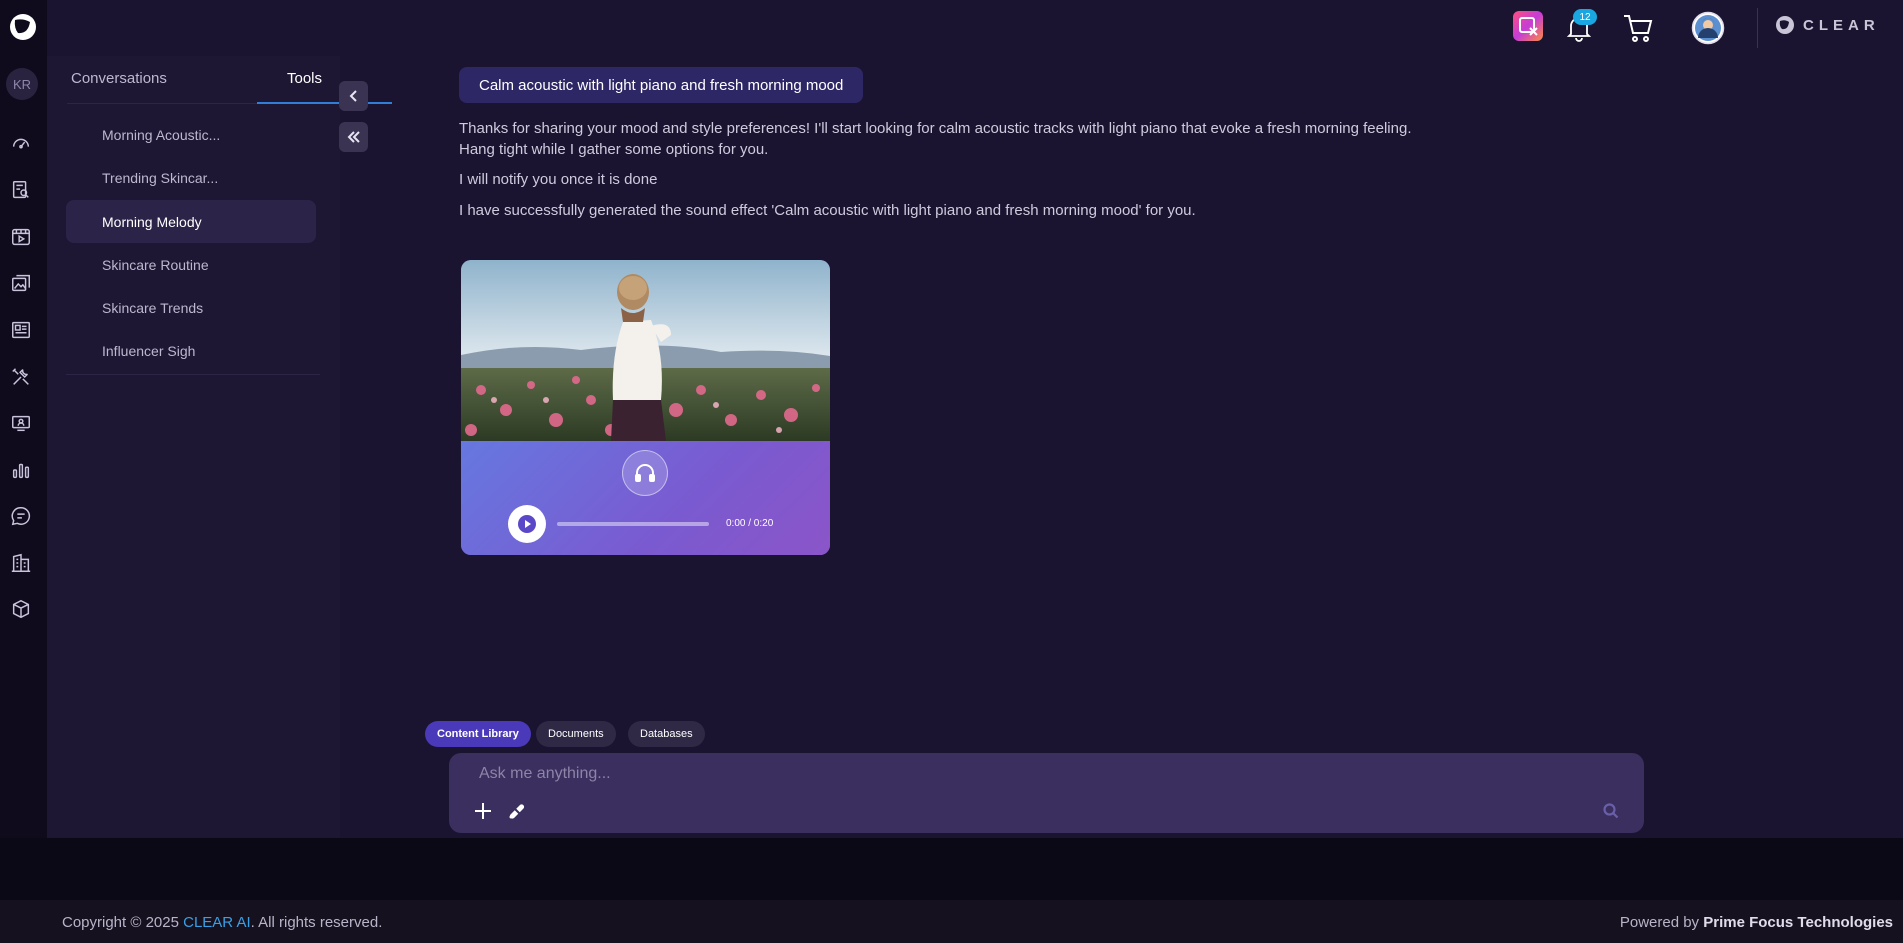 The height and width of the screenshot is (943, 1903). What do you see at coordinates (21, 283) in the screenshot?
I see `gallery-icon` at bounding box center [21, 283].